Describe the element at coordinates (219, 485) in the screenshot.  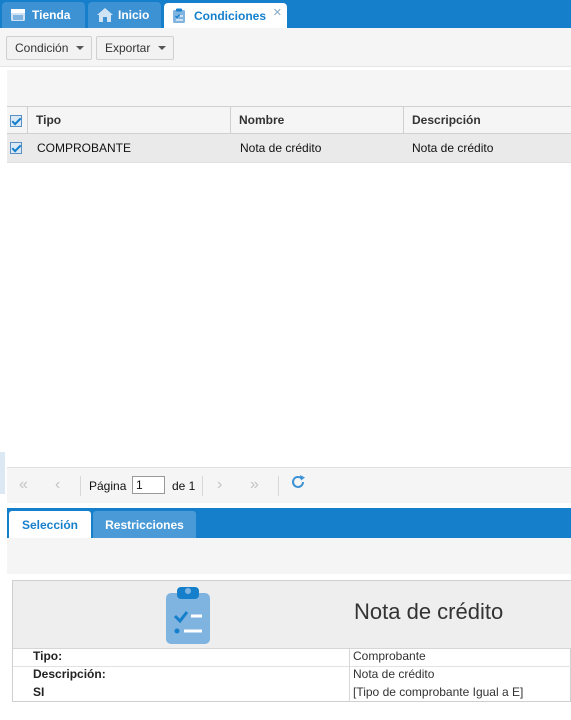
I see `next-page-icon: ›` at that location.